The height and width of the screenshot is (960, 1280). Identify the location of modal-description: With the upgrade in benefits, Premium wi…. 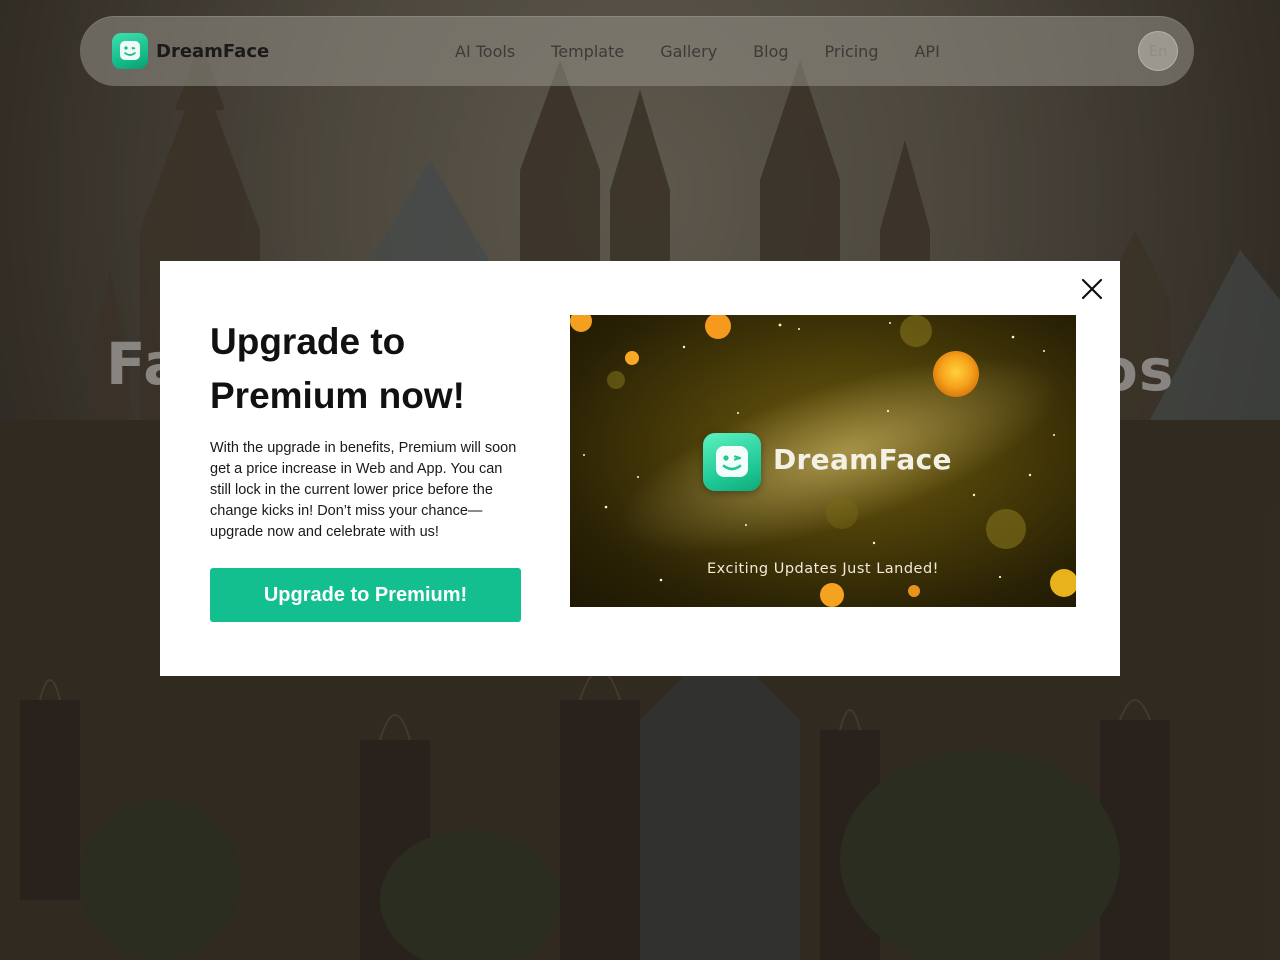
(363, 490).